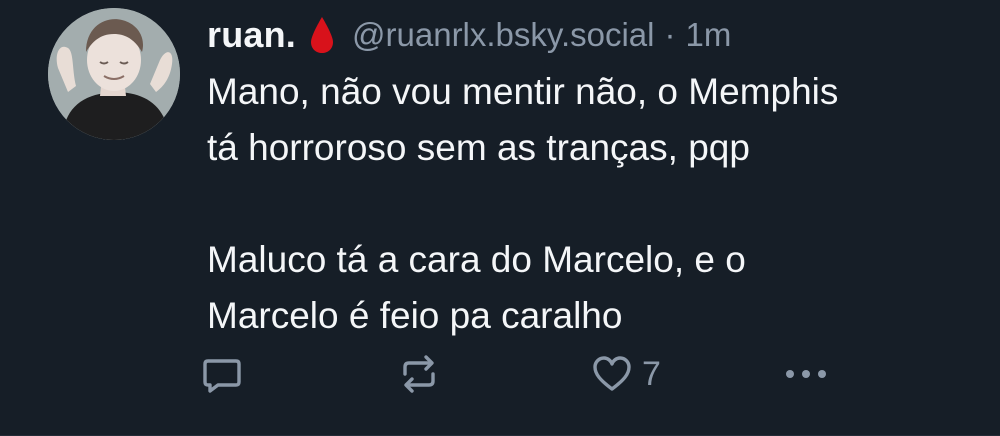 The width and height of the screenshot is (1000, 436). What do you see at coordinates (251, 35) in the screenshot?
I see `author-display-name: ruan.` at bounding box center [251, 35].